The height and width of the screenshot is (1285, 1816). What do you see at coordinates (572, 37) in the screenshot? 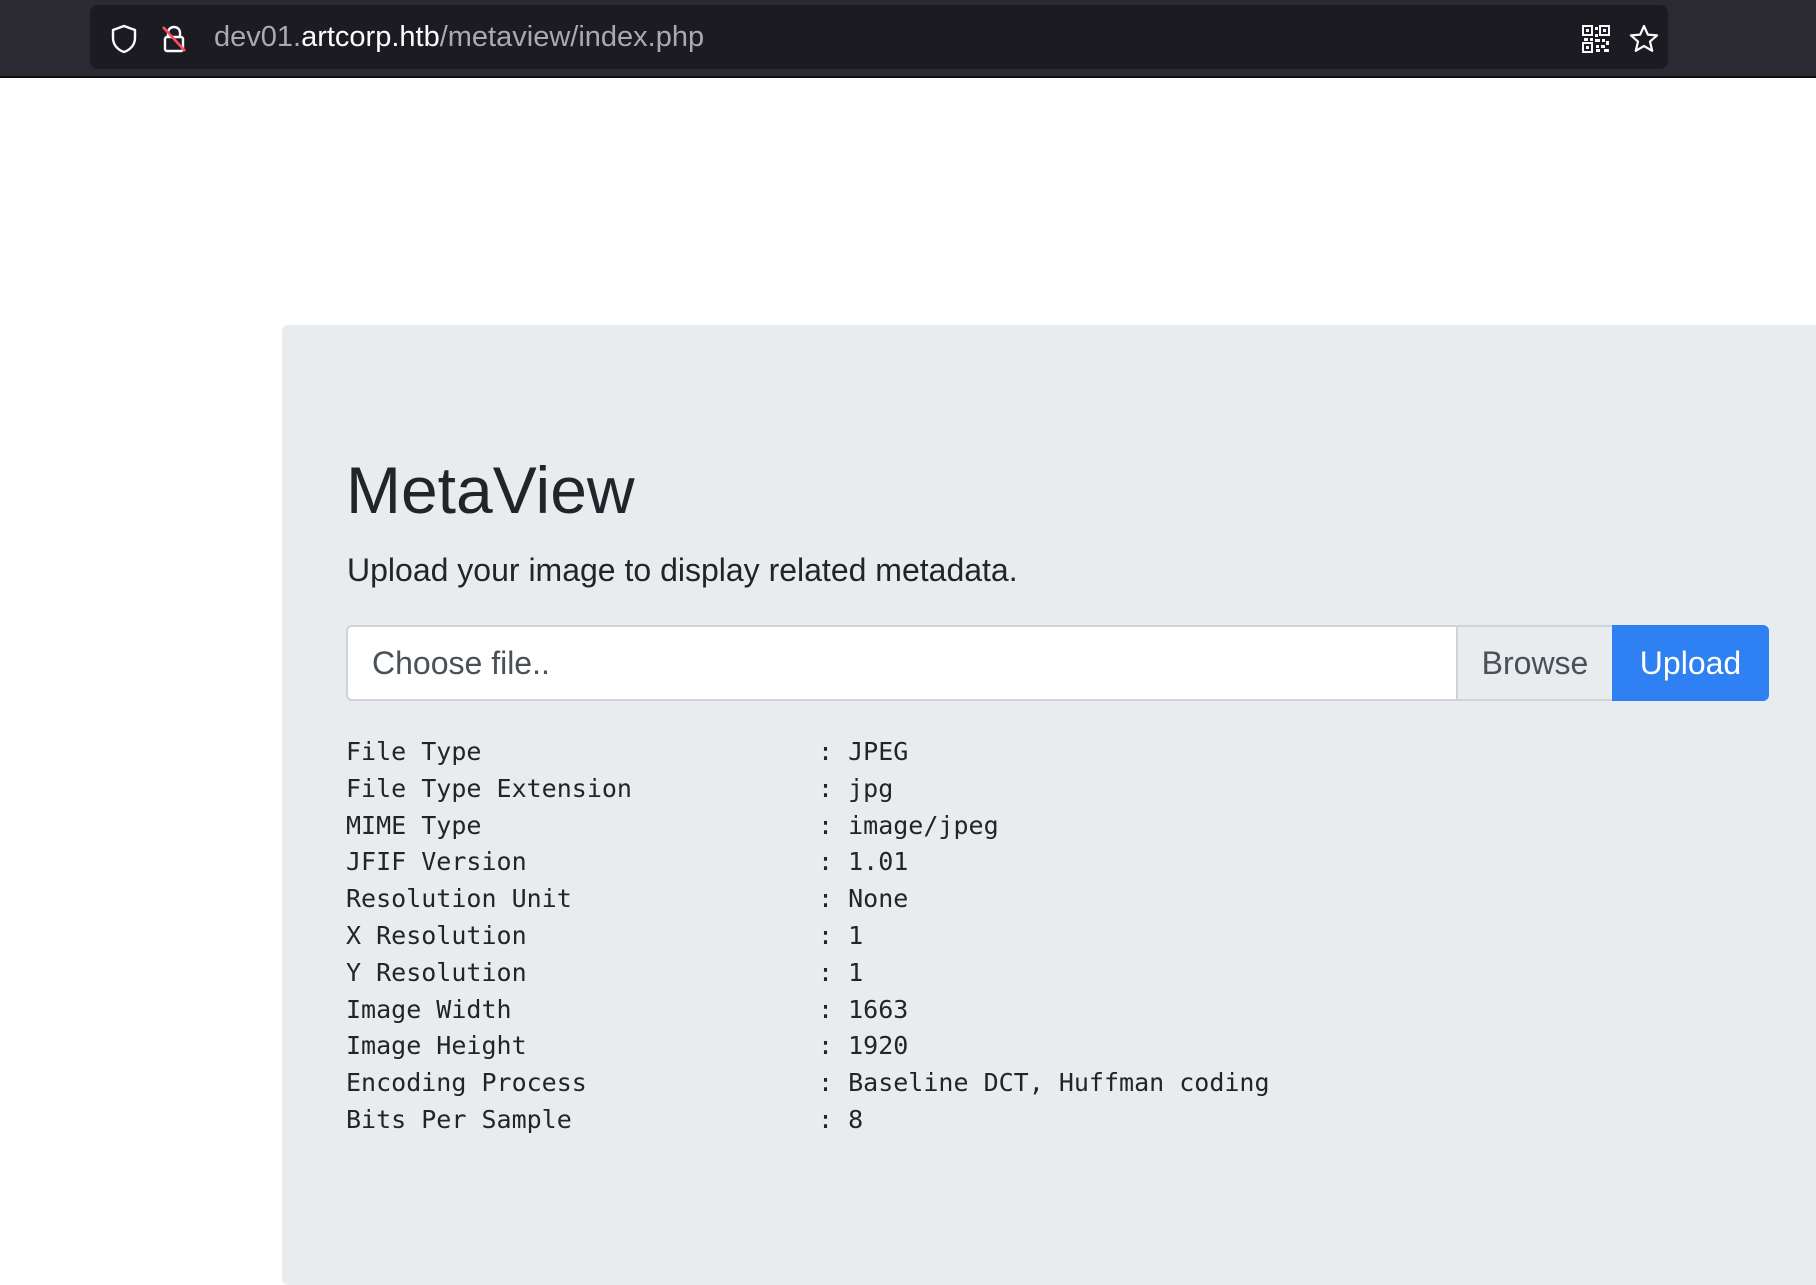
I see `url-path: /metaview/index.php` at bounding box center [572, 37].